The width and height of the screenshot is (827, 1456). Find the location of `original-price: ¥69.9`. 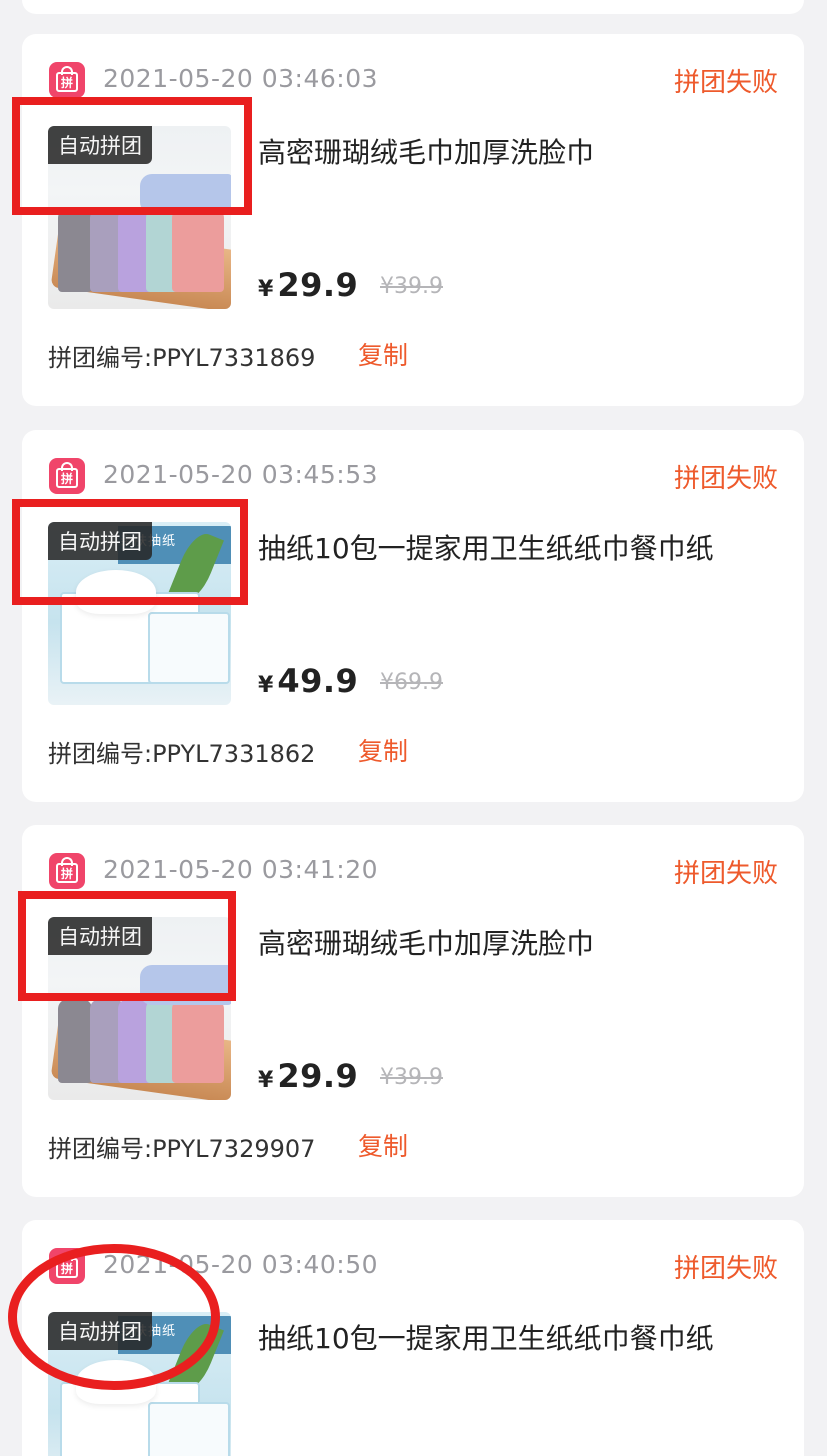

original-price: ¥69.9 is located at coordinates (411, 682).